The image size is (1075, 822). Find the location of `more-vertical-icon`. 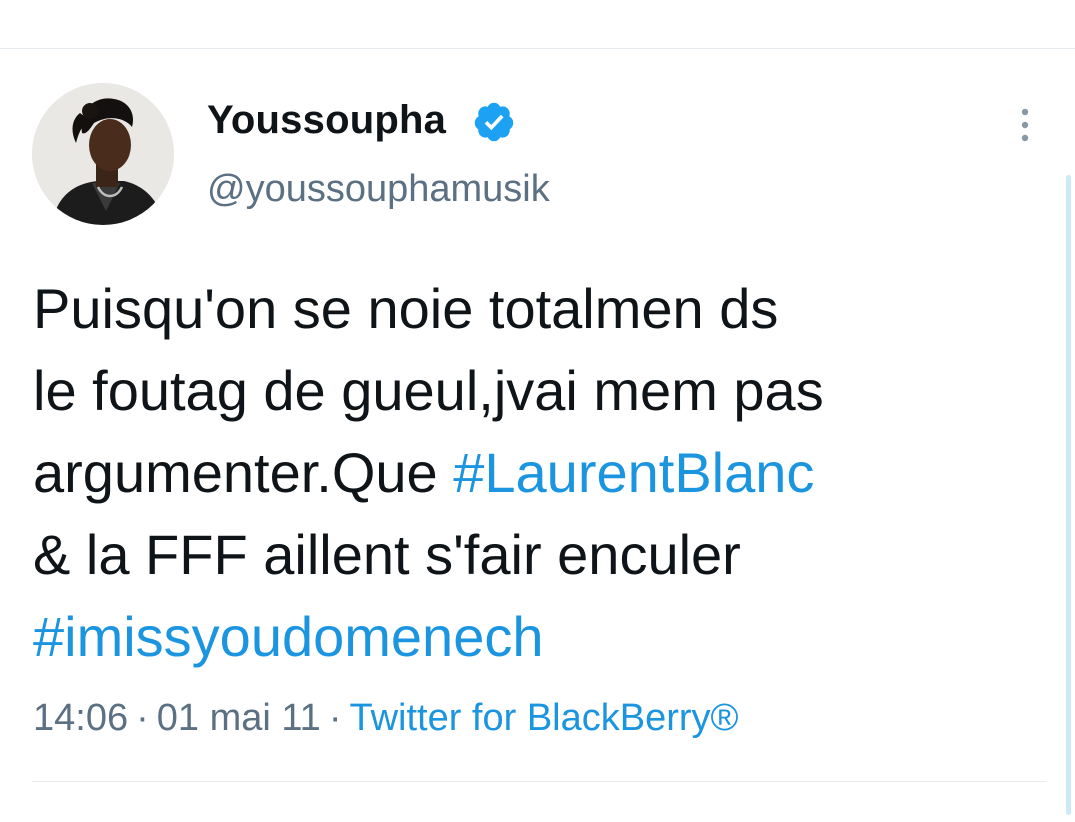

more-vertical-icon is located at coordinates (1025, 126).